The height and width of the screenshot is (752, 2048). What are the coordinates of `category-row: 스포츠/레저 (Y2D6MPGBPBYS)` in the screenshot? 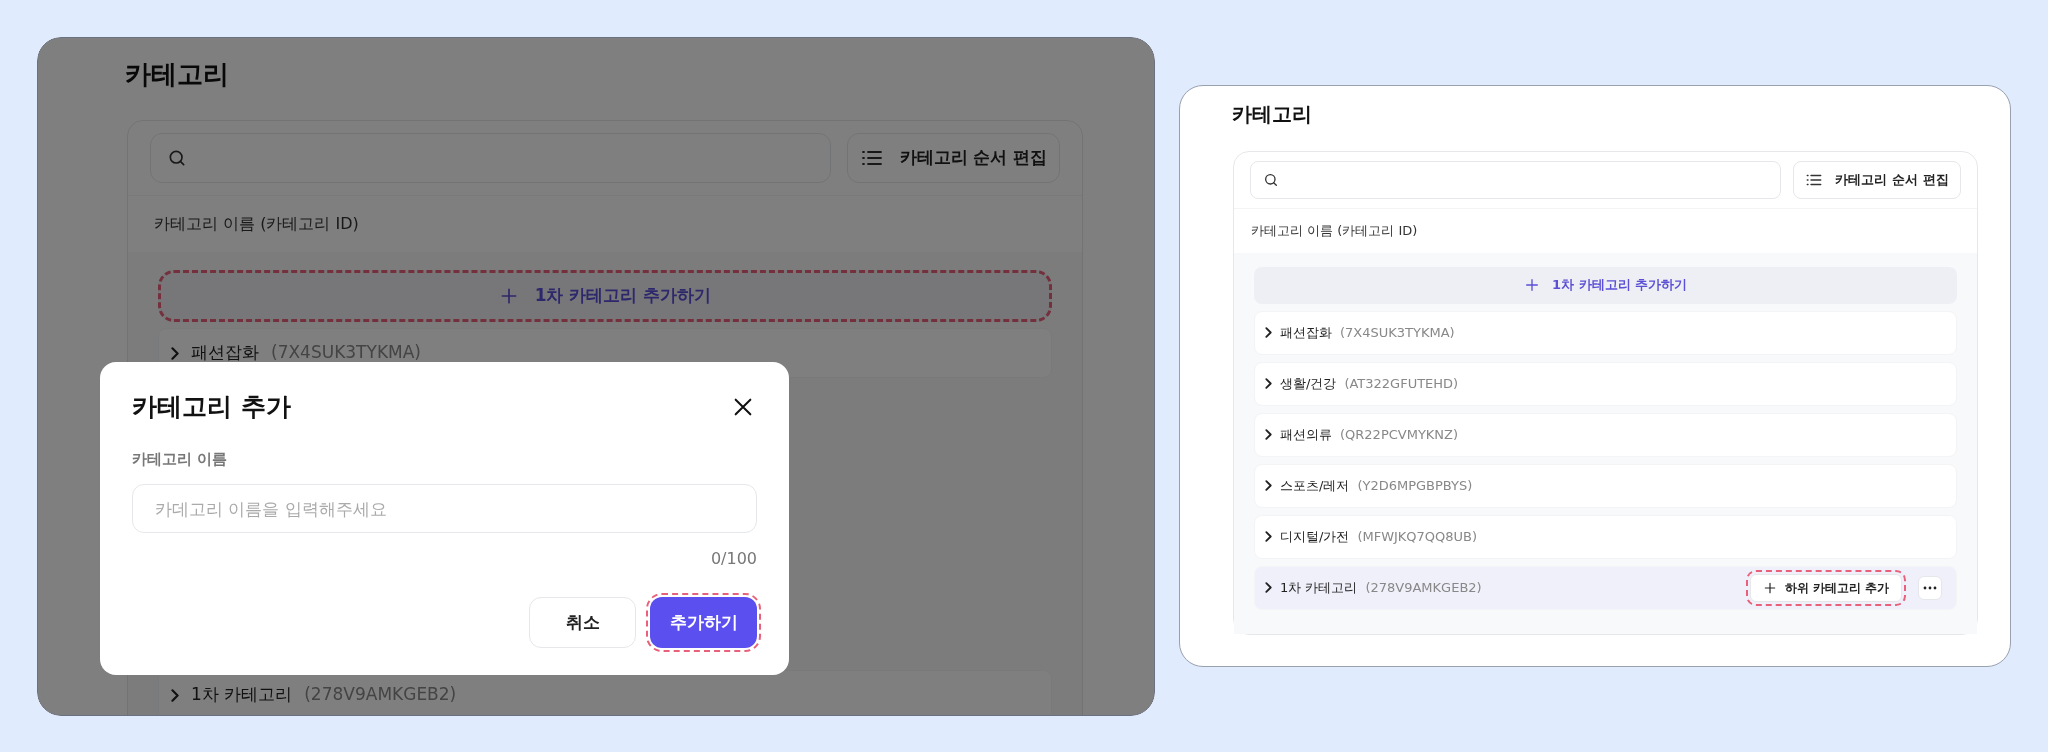 It's located at (1605, 485).